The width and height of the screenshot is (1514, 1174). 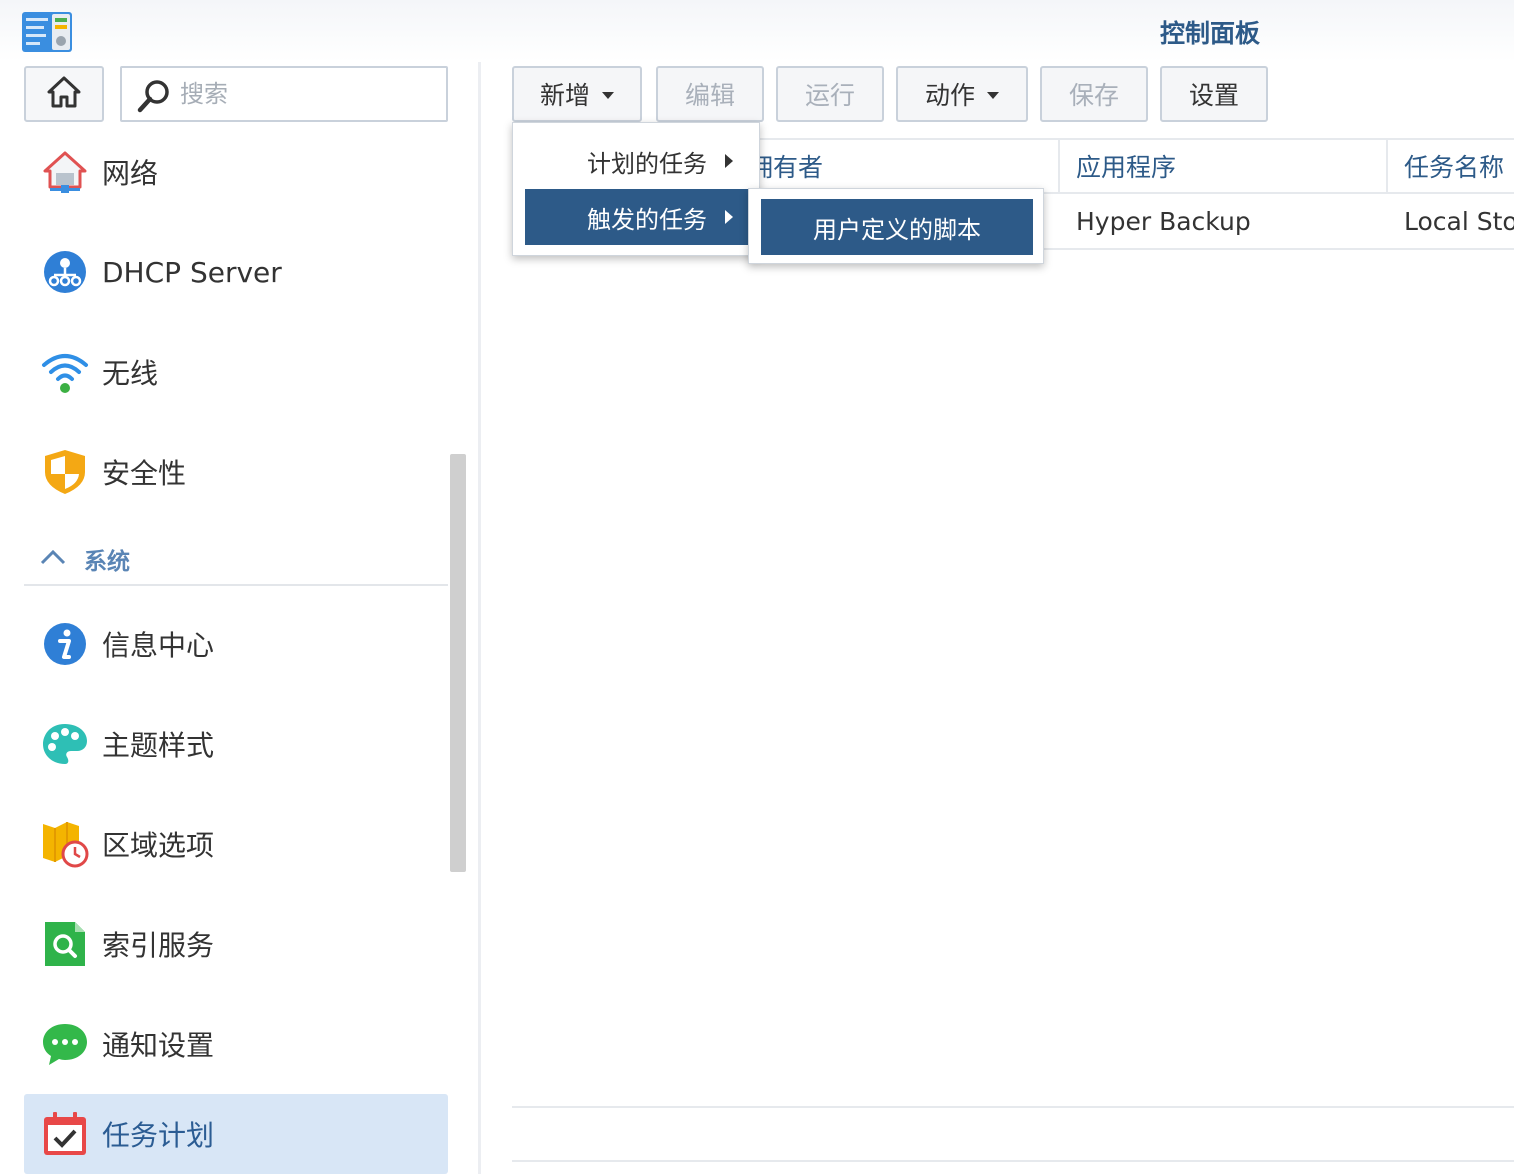 I want to click on sidebar-item-wireless: 无线, so click(x=236, y=372).